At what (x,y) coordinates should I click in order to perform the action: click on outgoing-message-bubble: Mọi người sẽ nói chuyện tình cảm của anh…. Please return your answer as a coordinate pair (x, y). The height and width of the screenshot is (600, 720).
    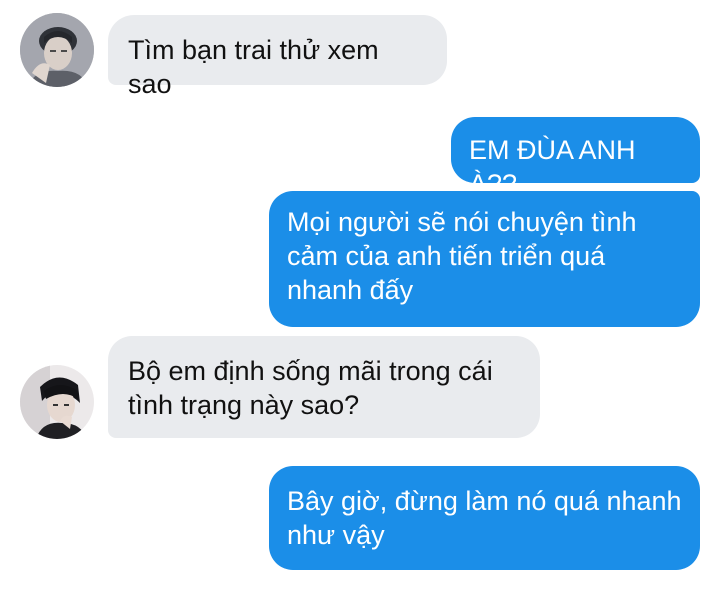
    Looking at the image, I should click on (484, 259).